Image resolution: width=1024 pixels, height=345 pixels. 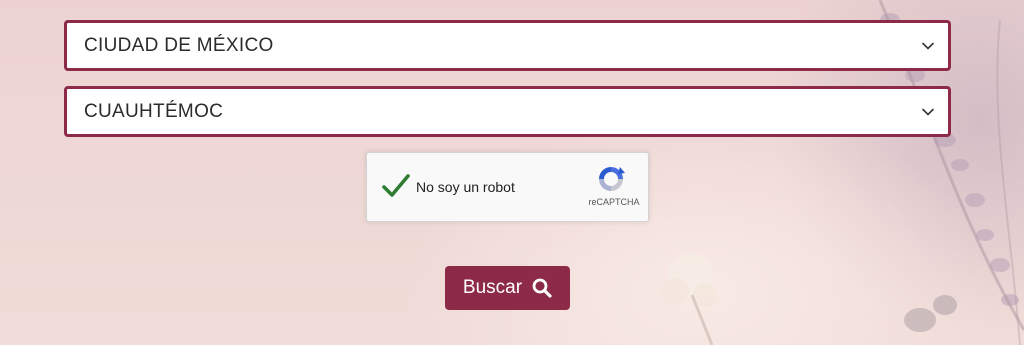 What do you see at coordinates (396, 186) in the screenshot?
I see `checkmark-icon` at bounding box center [396, 186].